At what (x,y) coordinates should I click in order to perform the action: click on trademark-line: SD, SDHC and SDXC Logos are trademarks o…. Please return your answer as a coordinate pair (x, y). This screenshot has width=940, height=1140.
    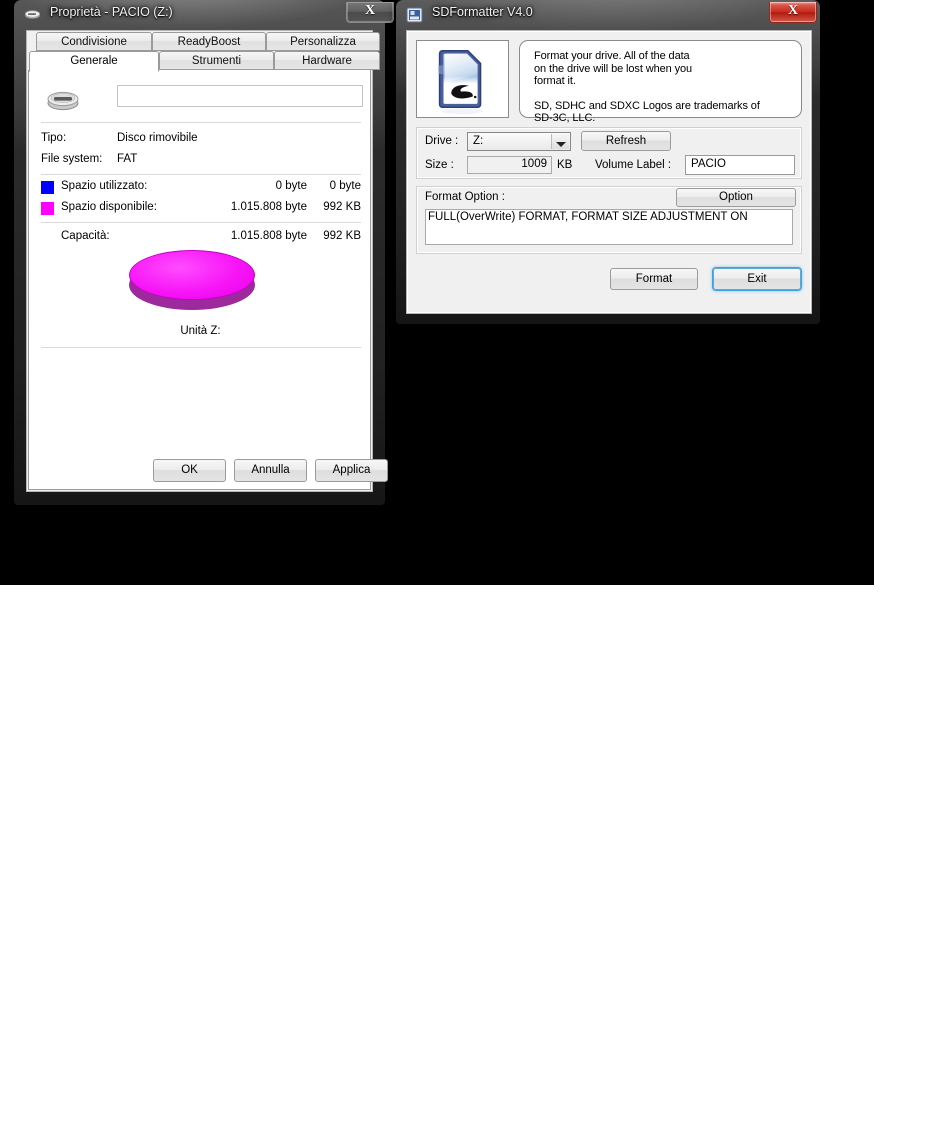
    Looking at the image, I should click on (647, 105).